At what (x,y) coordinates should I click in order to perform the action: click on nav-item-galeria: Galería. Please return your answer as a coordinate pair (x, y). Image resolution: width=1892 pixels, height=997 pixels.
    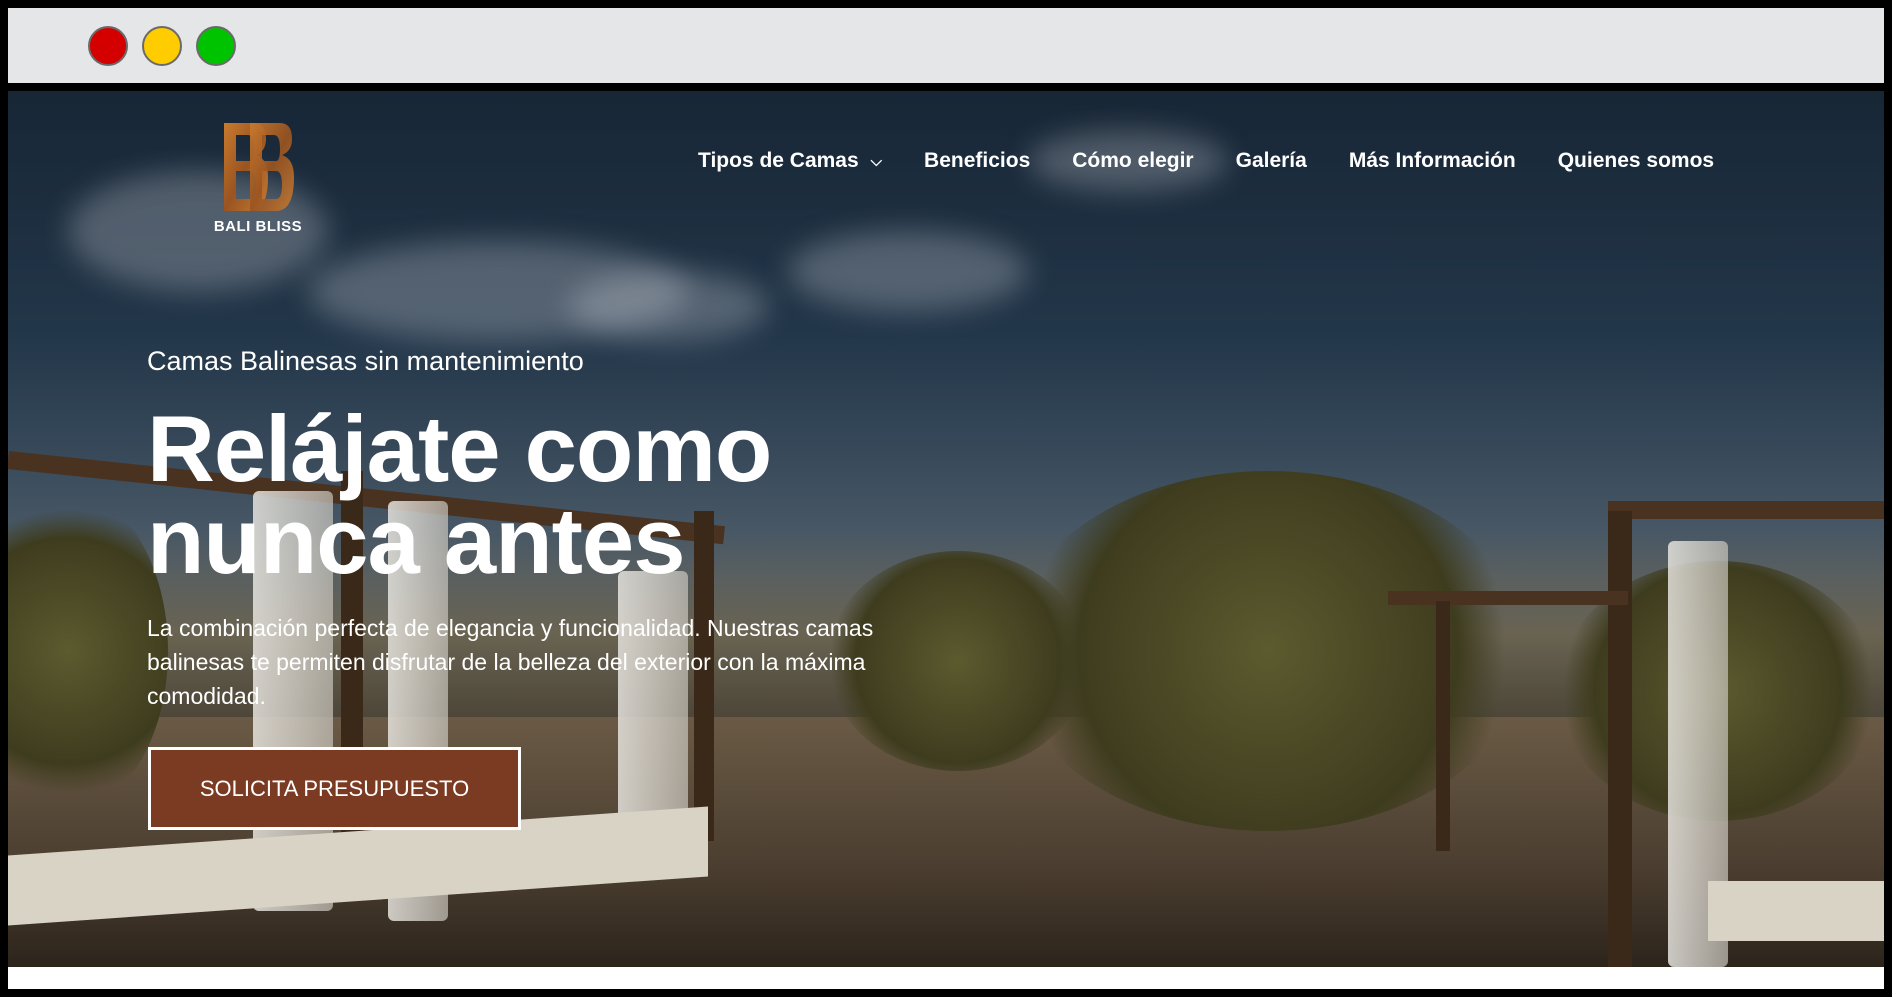
    Looking at the image, I should click on (1271, 161).